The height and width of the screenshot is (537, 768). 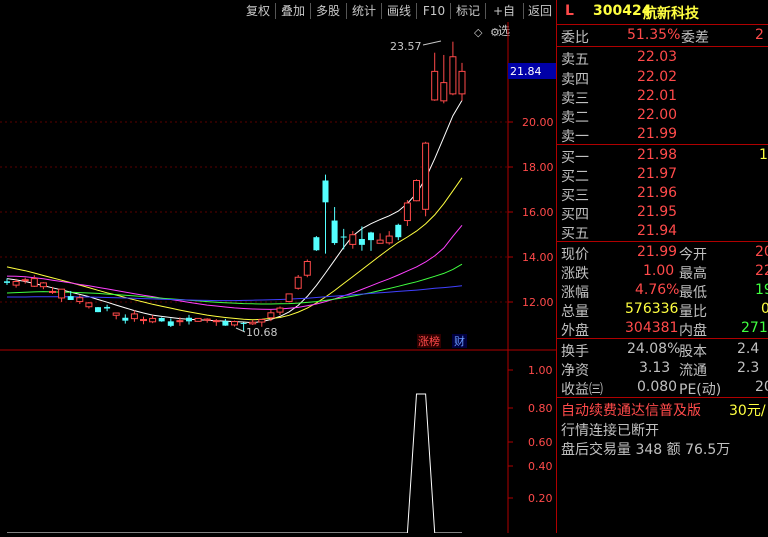 What do you see at coordinates (364, 11) in the screenshot?
I see `statistics-button: 统计` at bounding box center [364, 11].